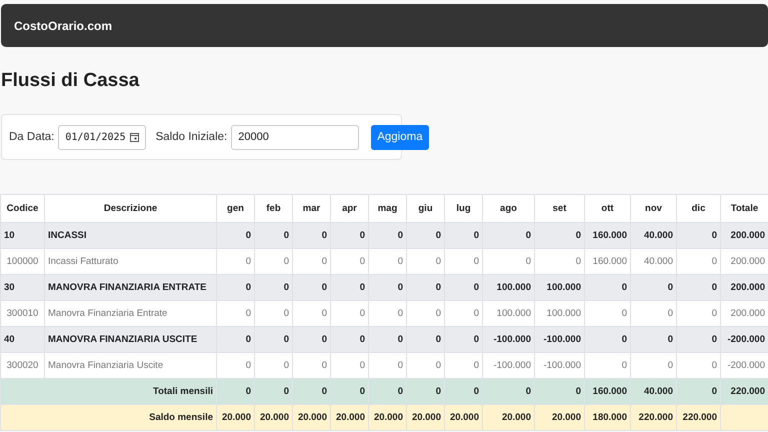  What do you see at coordinates (698, 208) in the screenshot?
I see `column-header: dic` at bounding box center [698, 208].